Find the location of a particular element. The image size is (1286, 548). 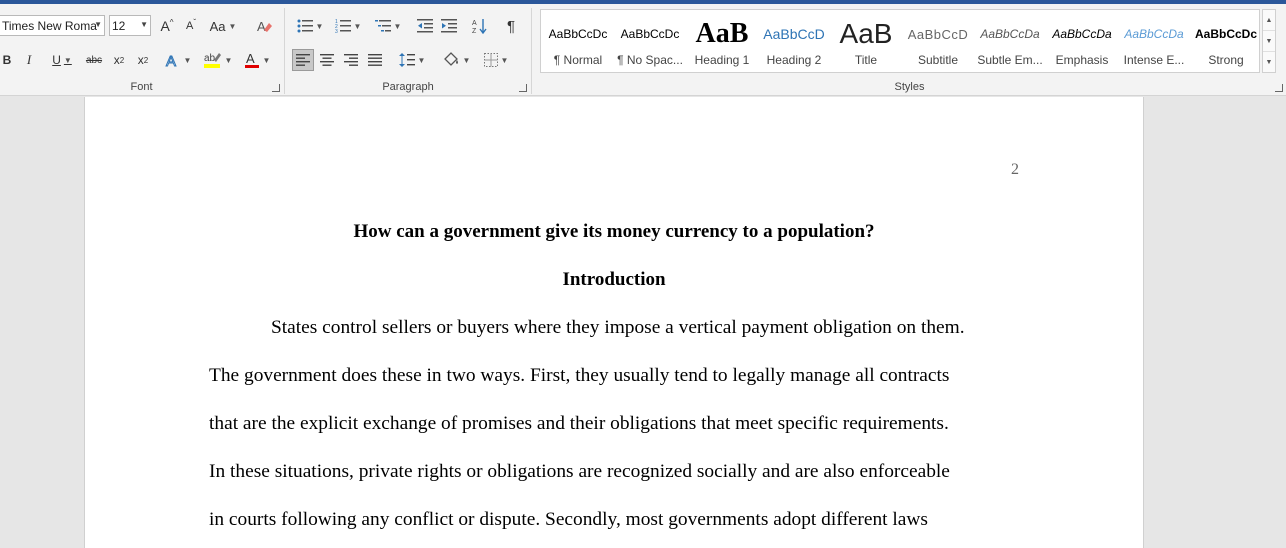

decrease-indent-button is located at coordinates (425, 26).